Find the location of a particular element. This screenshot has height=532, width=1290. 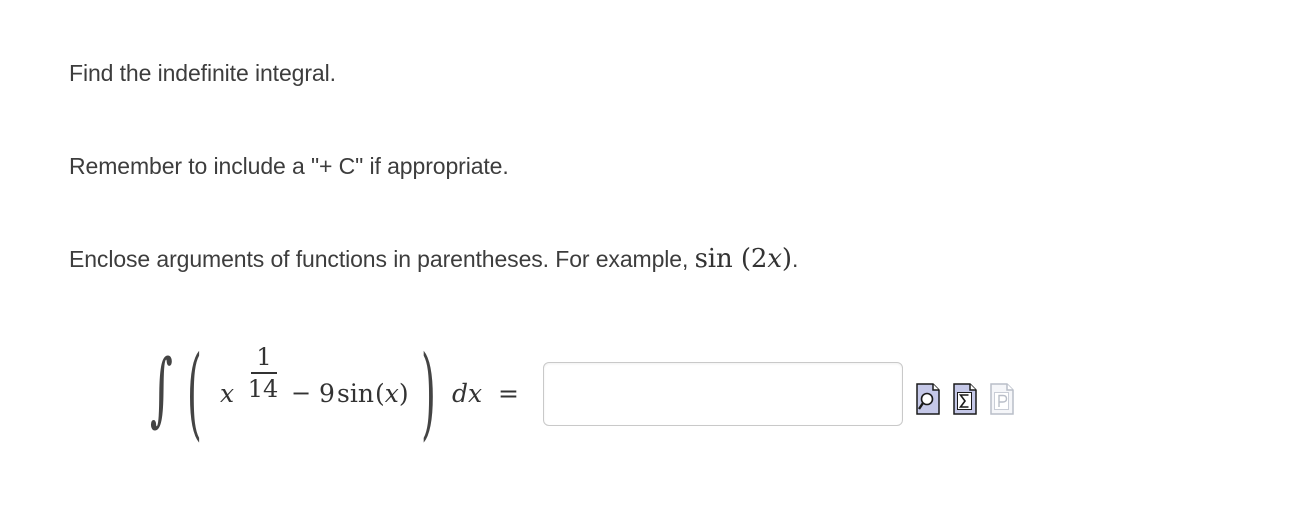

equation-sigma-icon is located at coordinates (965, 399).